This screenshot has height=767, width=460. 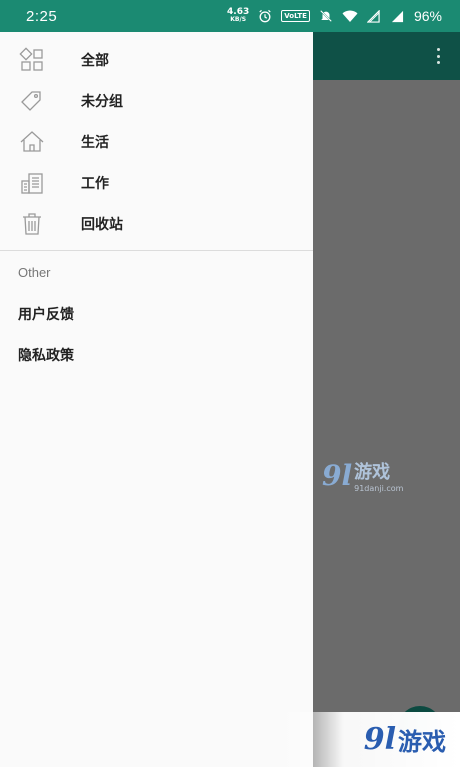 What do you see at coordinates (398, 16) in the screenshot?
I see `cell-signal-icon` at bounding box center [398, 16].